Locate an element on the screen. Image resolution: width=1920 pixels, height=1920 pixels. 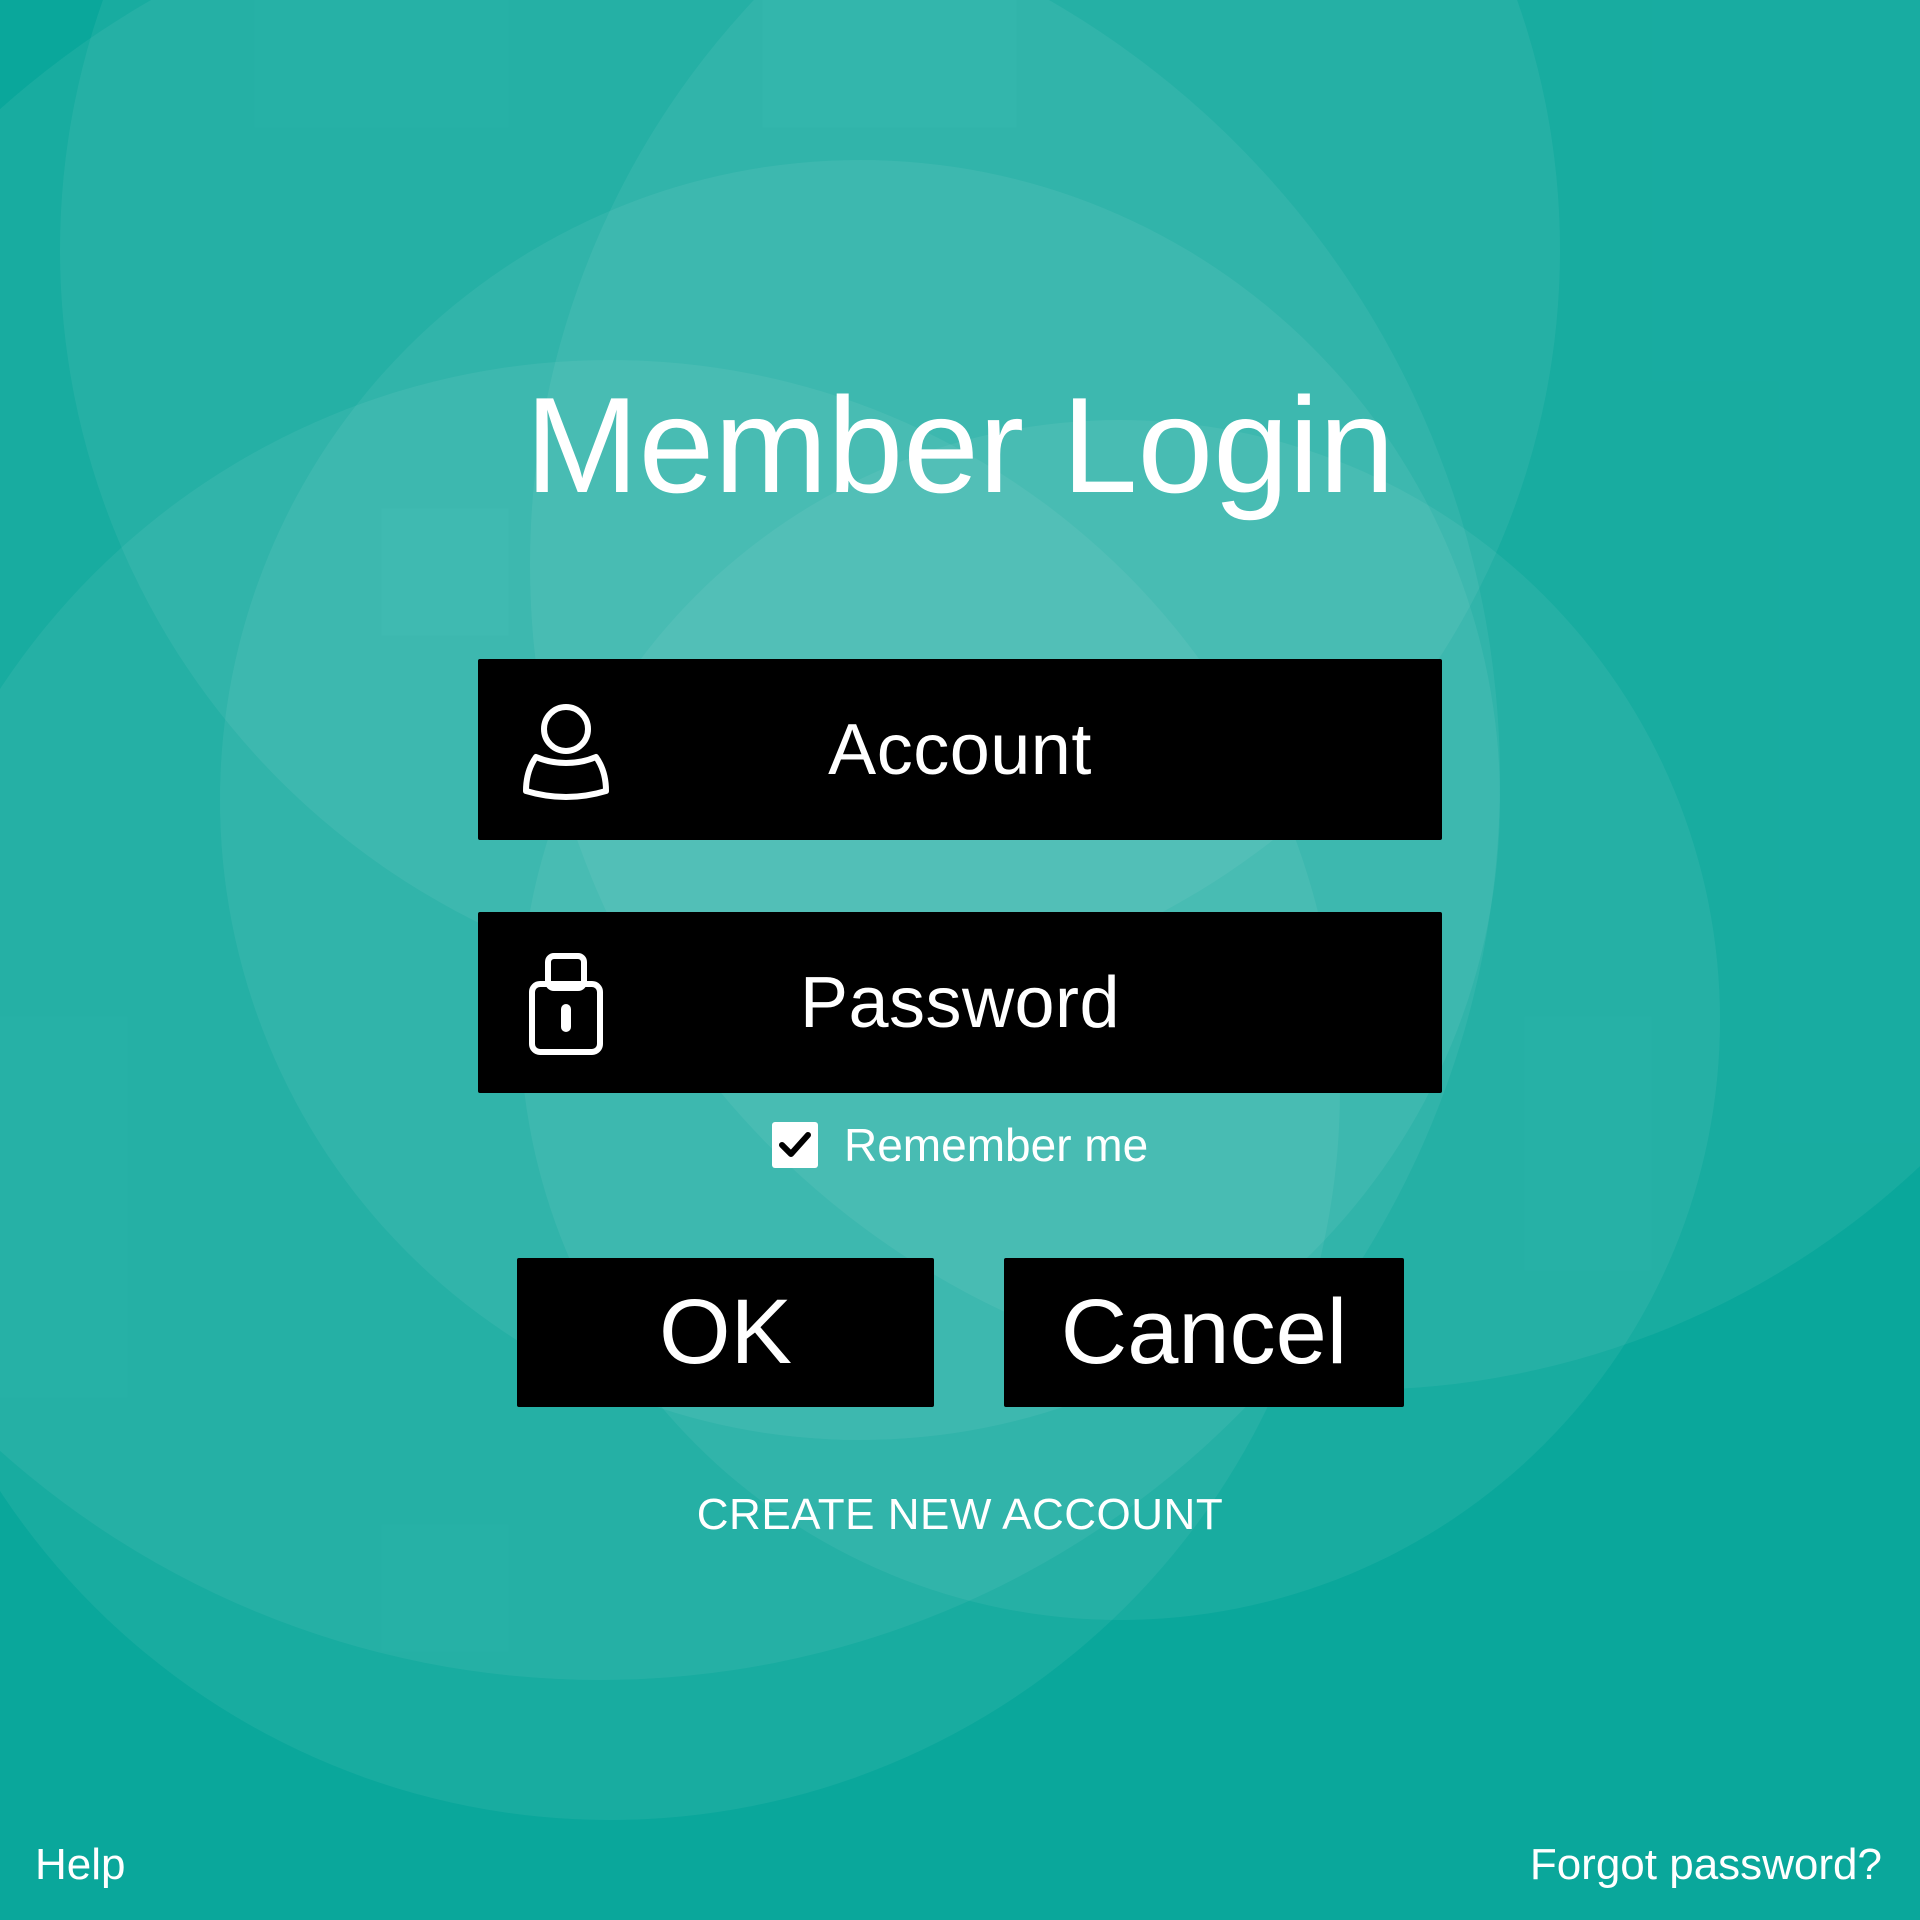
remember-me-label: Remember me is located at coordinates (996, 1145).